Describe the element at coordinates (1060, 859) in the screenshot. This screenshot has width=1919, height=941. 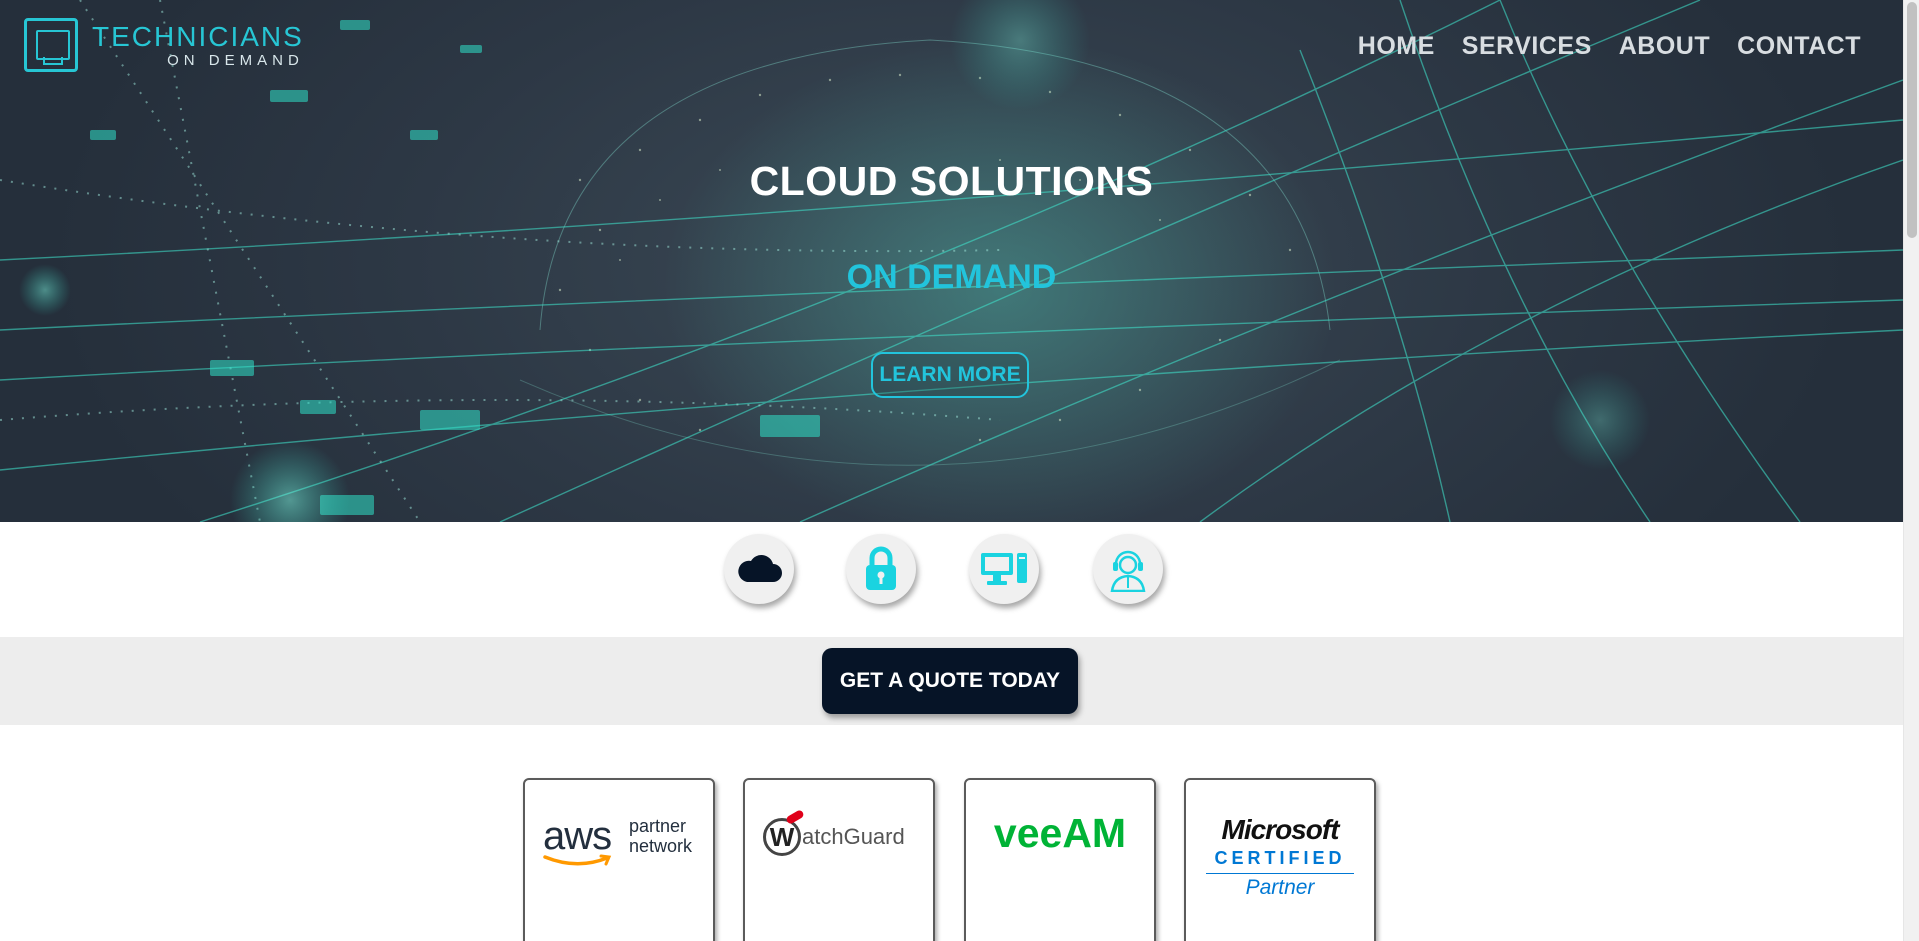
I see `partner-card-veeam: veeAM` at that location.